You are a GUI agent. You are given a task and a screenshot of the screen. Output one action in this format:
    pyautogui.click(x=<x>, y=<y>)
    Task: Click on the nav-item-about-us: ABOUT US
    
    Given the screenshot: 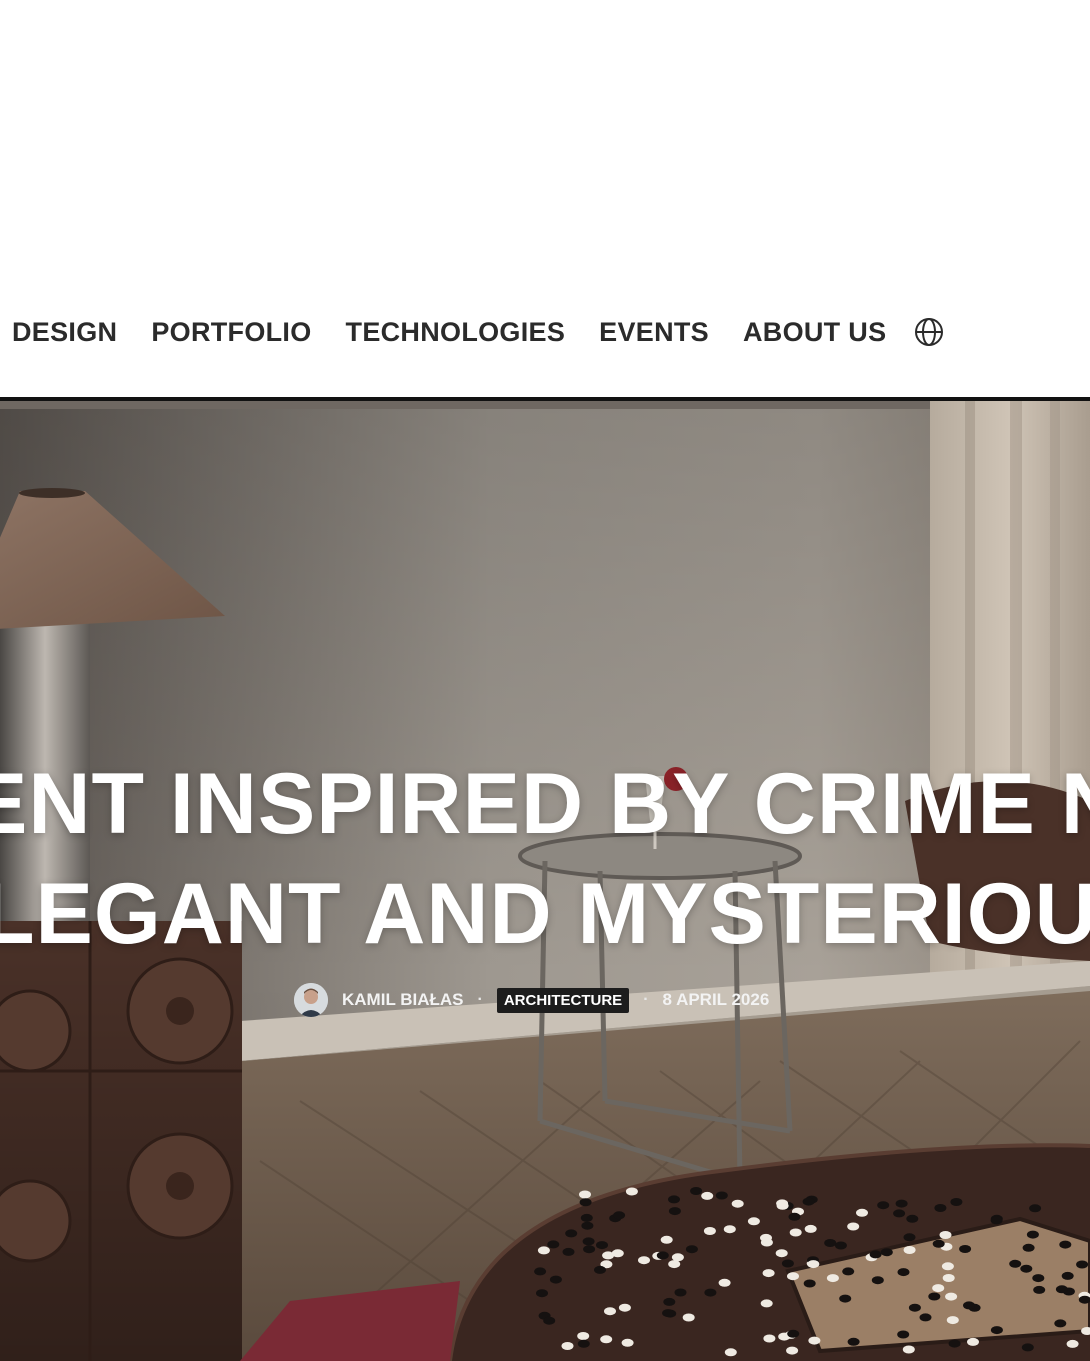 What is the action you would take?
    pyautogui.click(x=814, y=332)
    